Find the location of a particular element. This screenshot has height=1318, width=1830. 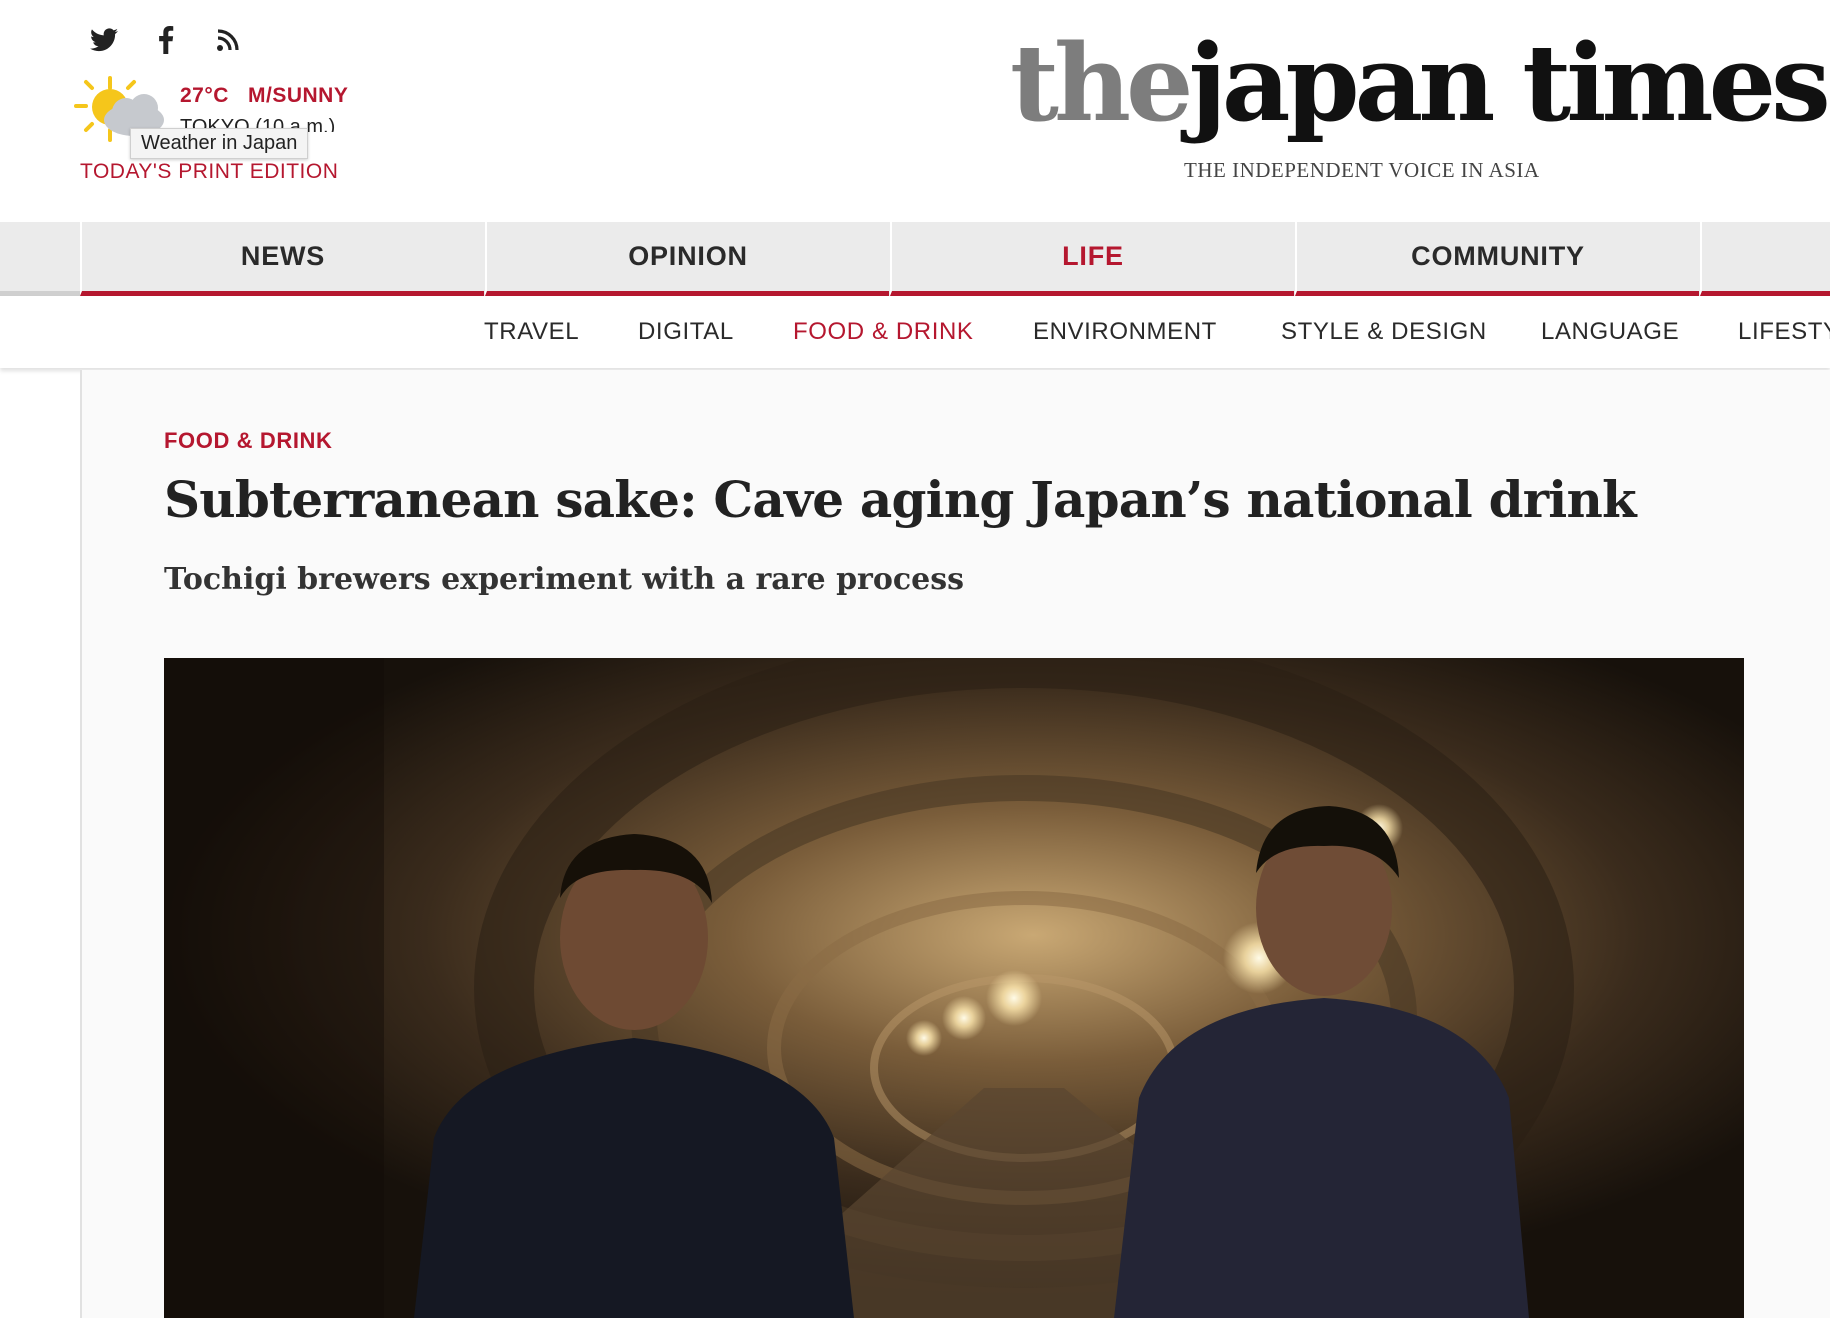

twitter-icon is located at coordinates (104, 40).